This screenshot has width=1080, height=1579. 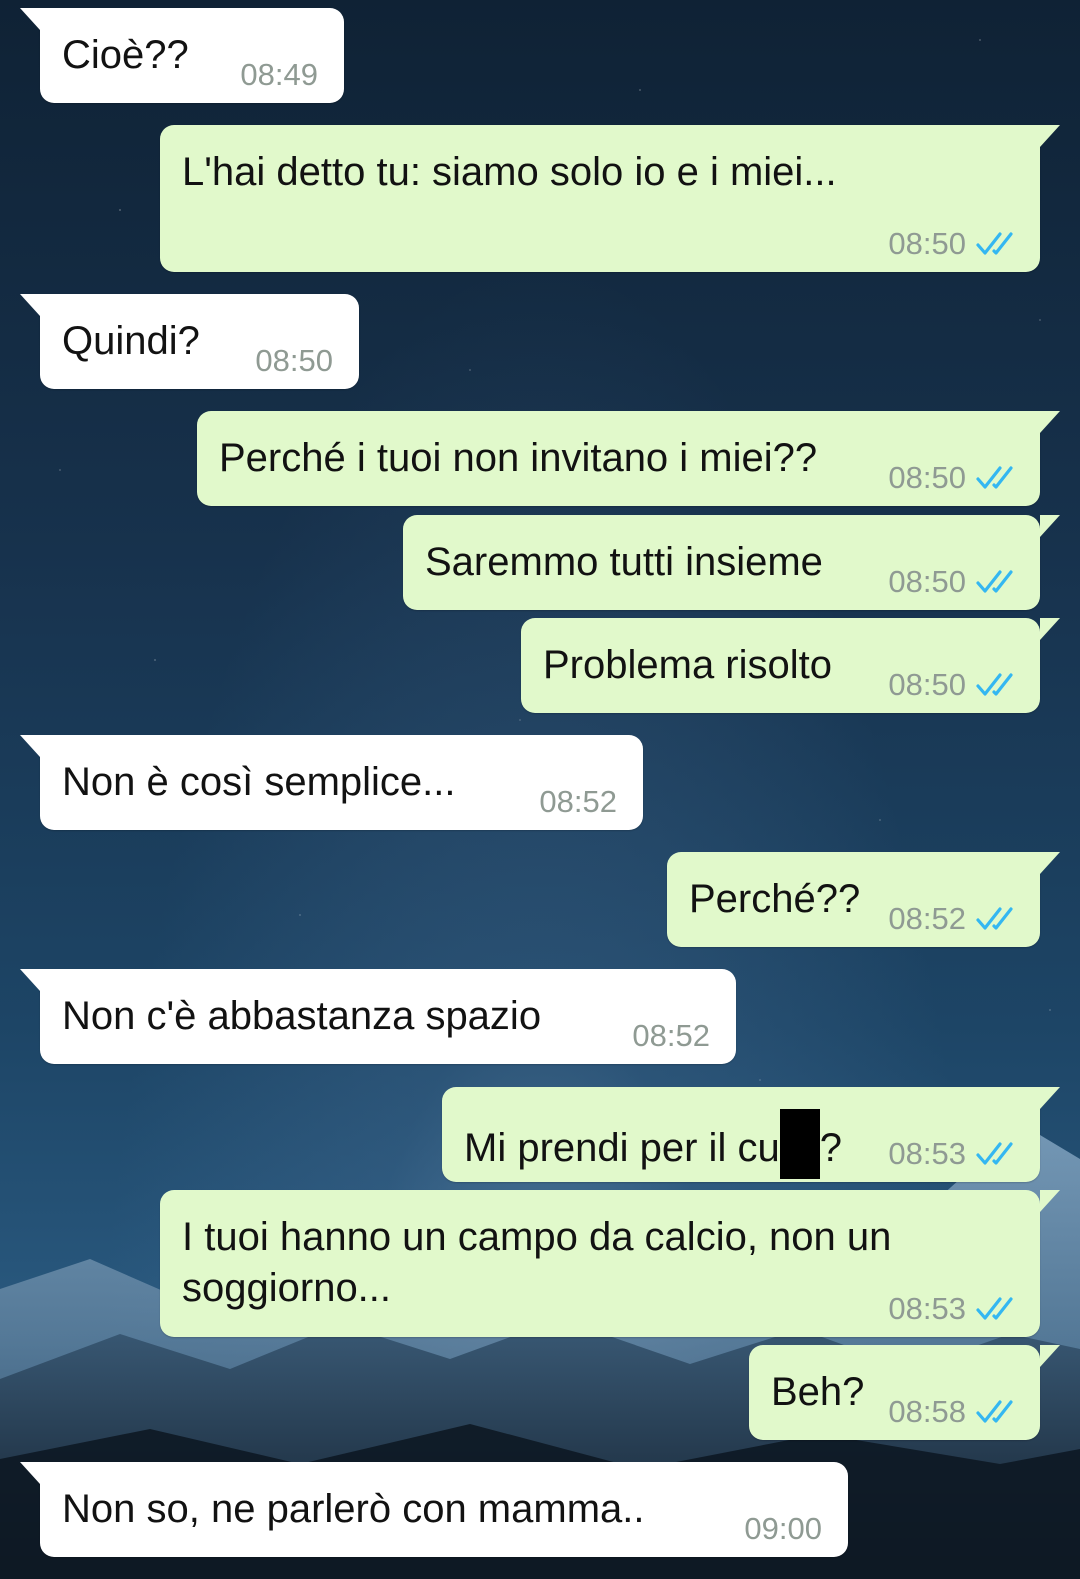 I want to click on message-text: Non so, ne parlerò con mamma.., so click(x=353, y=1509).